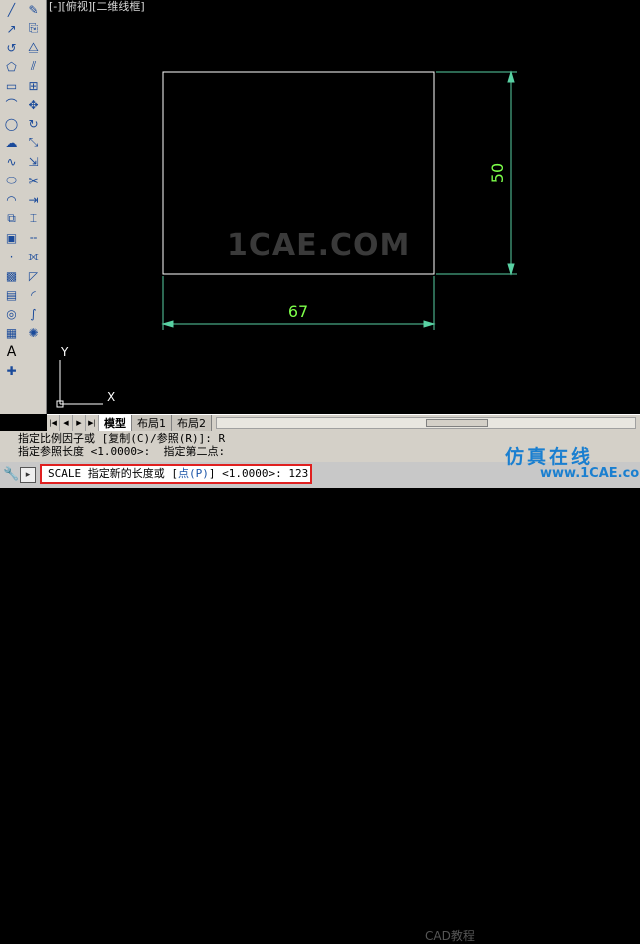 This screenshot has width=640, height=944. What do you see at coordinates (11, 28) in the screenshot?
I see `polyline-icon: ↗` at bounding box center [11, 28].